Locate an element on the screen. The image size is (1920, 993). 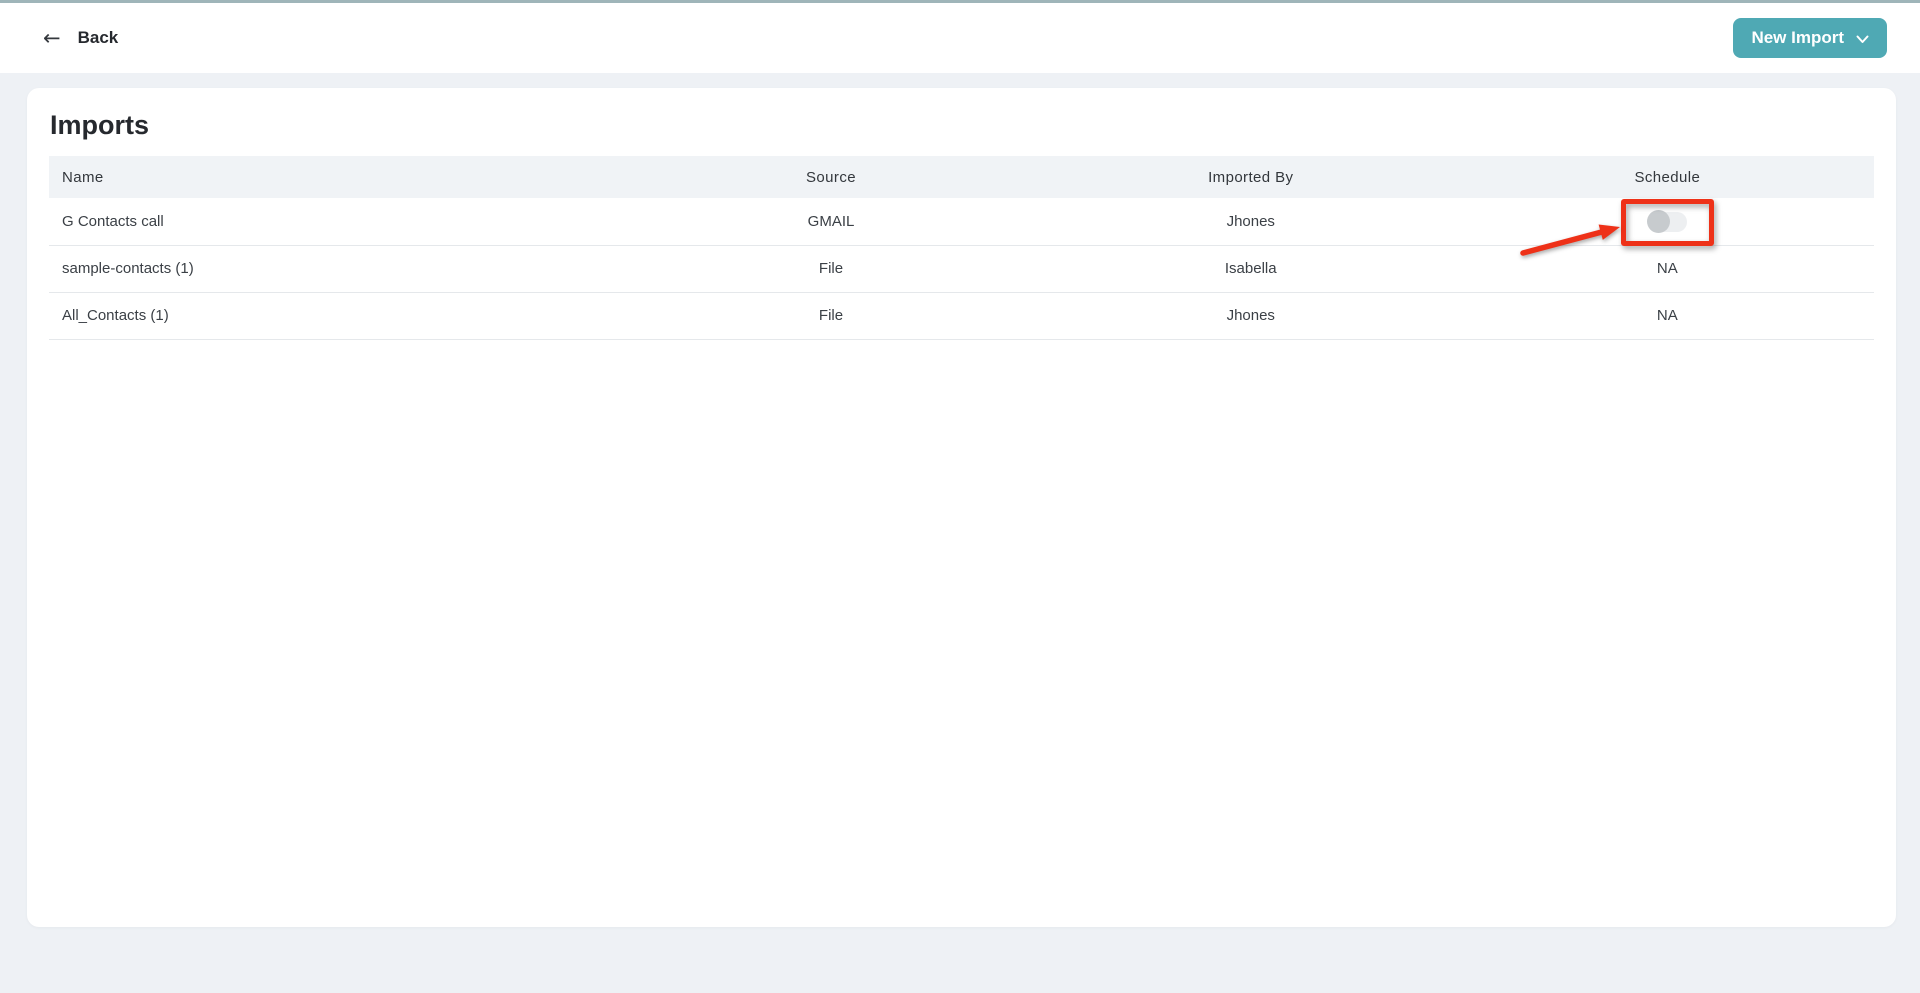
column-header-name: Name is located at coordinates (335, 177).